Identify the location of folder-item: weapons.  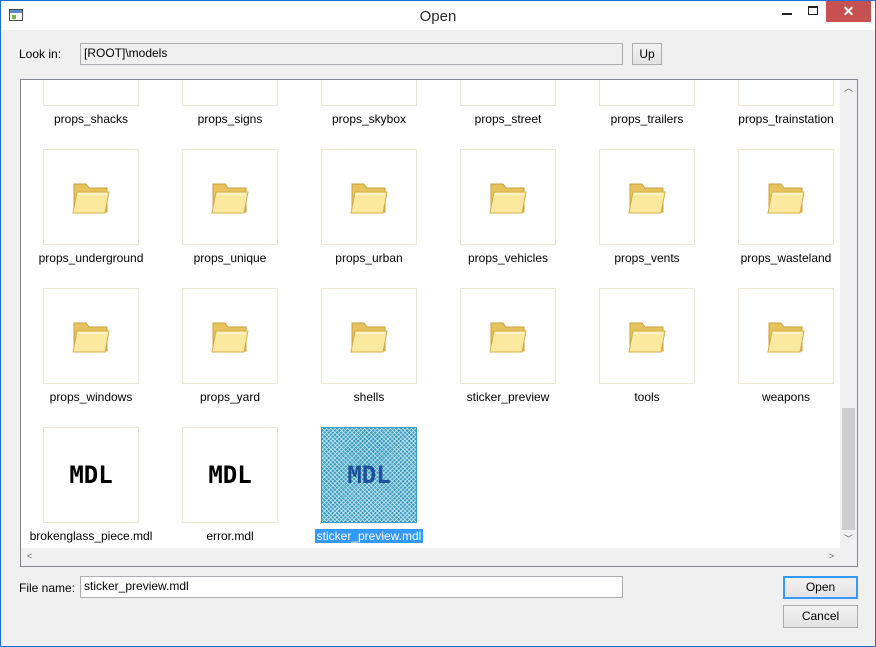
(778, 348).